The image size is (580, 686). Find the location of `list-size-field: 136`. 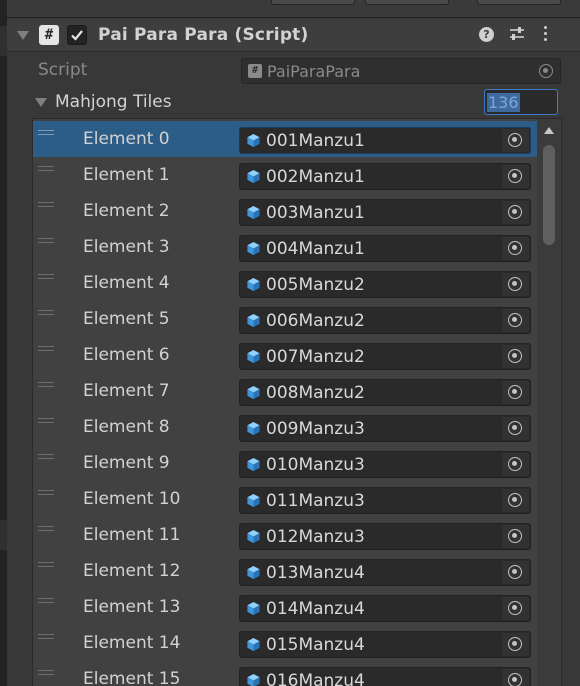

list-size-field: 136 is located at coordinates (521, 102).